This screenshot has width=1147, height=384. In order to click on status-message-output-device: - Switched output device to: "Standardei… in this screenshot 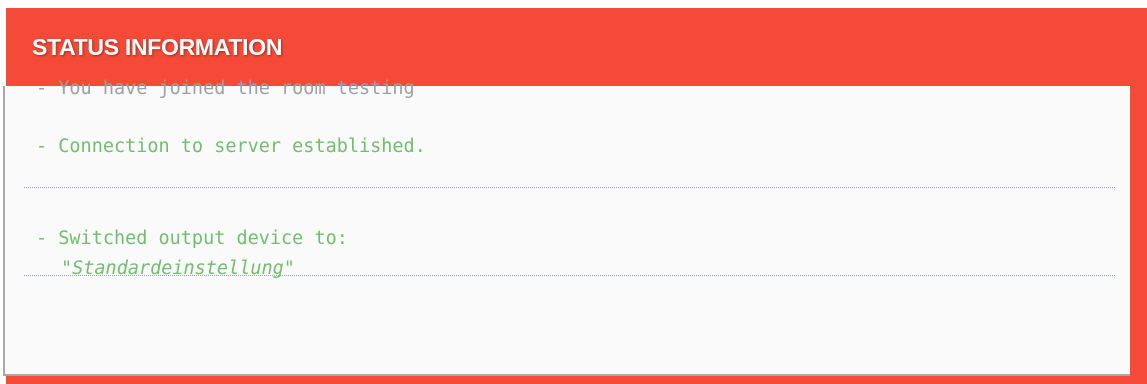, I will do `click(192, 254)`.